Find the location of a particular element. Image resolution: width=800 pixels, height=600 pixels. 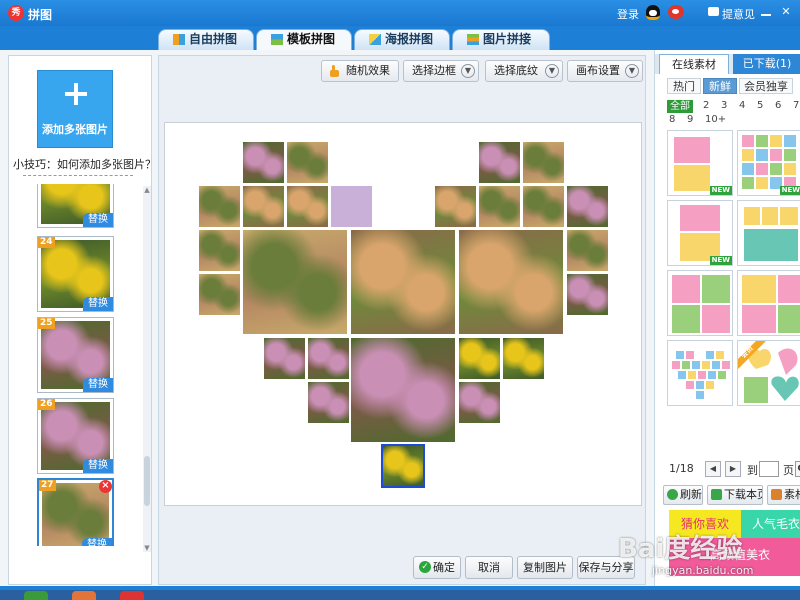

next-page-icon: ▶ is located at coordinates (733, 469).